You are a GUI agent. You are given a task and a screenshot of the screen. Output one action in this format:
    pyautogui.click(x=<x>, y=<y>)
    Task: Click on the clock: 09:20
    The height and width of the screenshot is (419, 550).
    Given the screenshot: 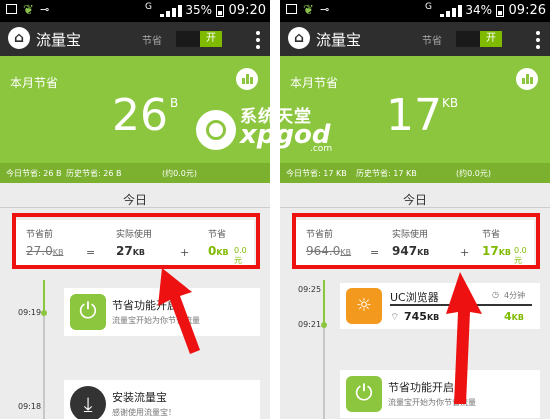 What is the action you would take?
    pyautogui.click(x=247, y=10)
    